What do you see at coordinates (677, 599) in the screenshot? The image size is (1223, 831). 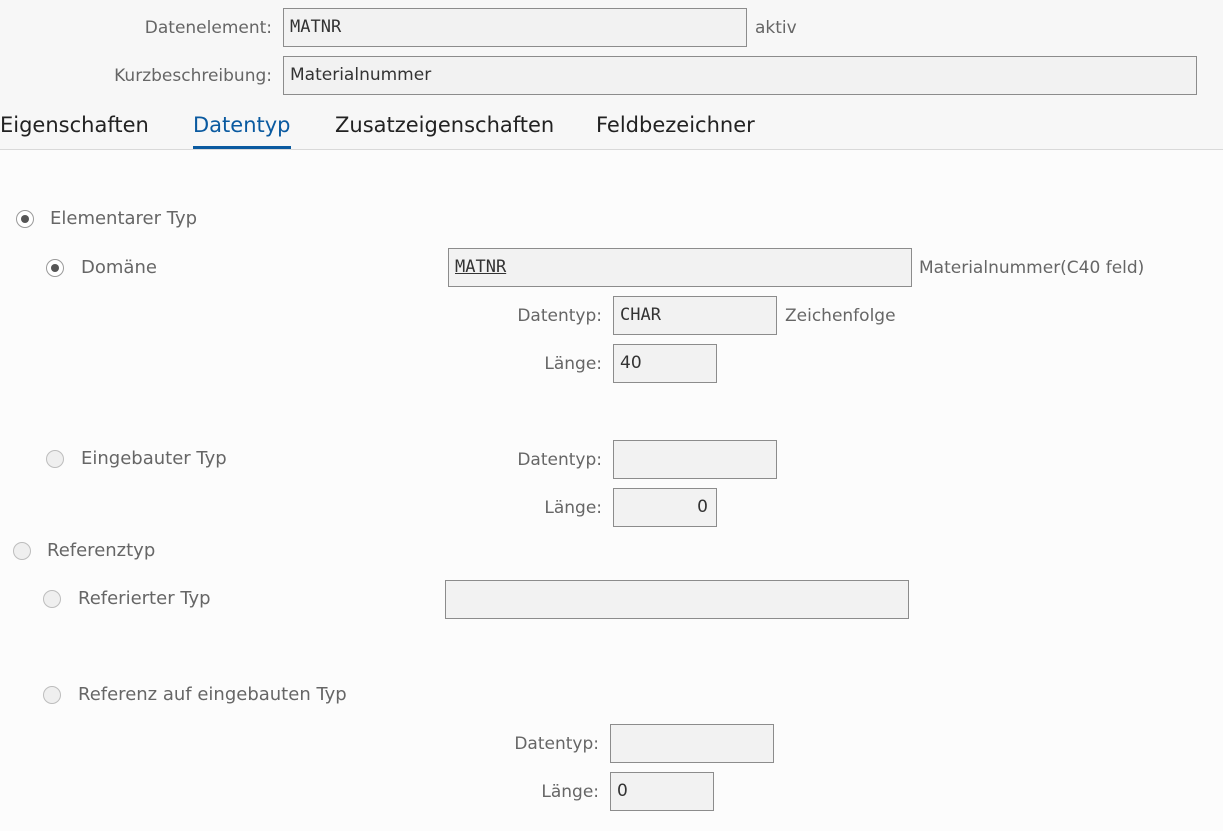 I see `referenced-type-field` at bounding box center [677, 599].